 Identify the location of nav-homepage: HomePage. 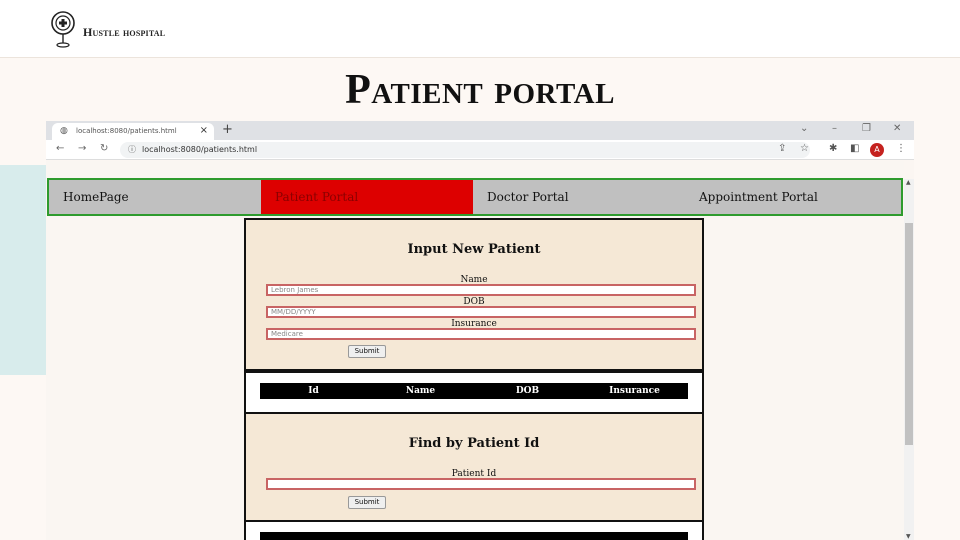
(155, 197).